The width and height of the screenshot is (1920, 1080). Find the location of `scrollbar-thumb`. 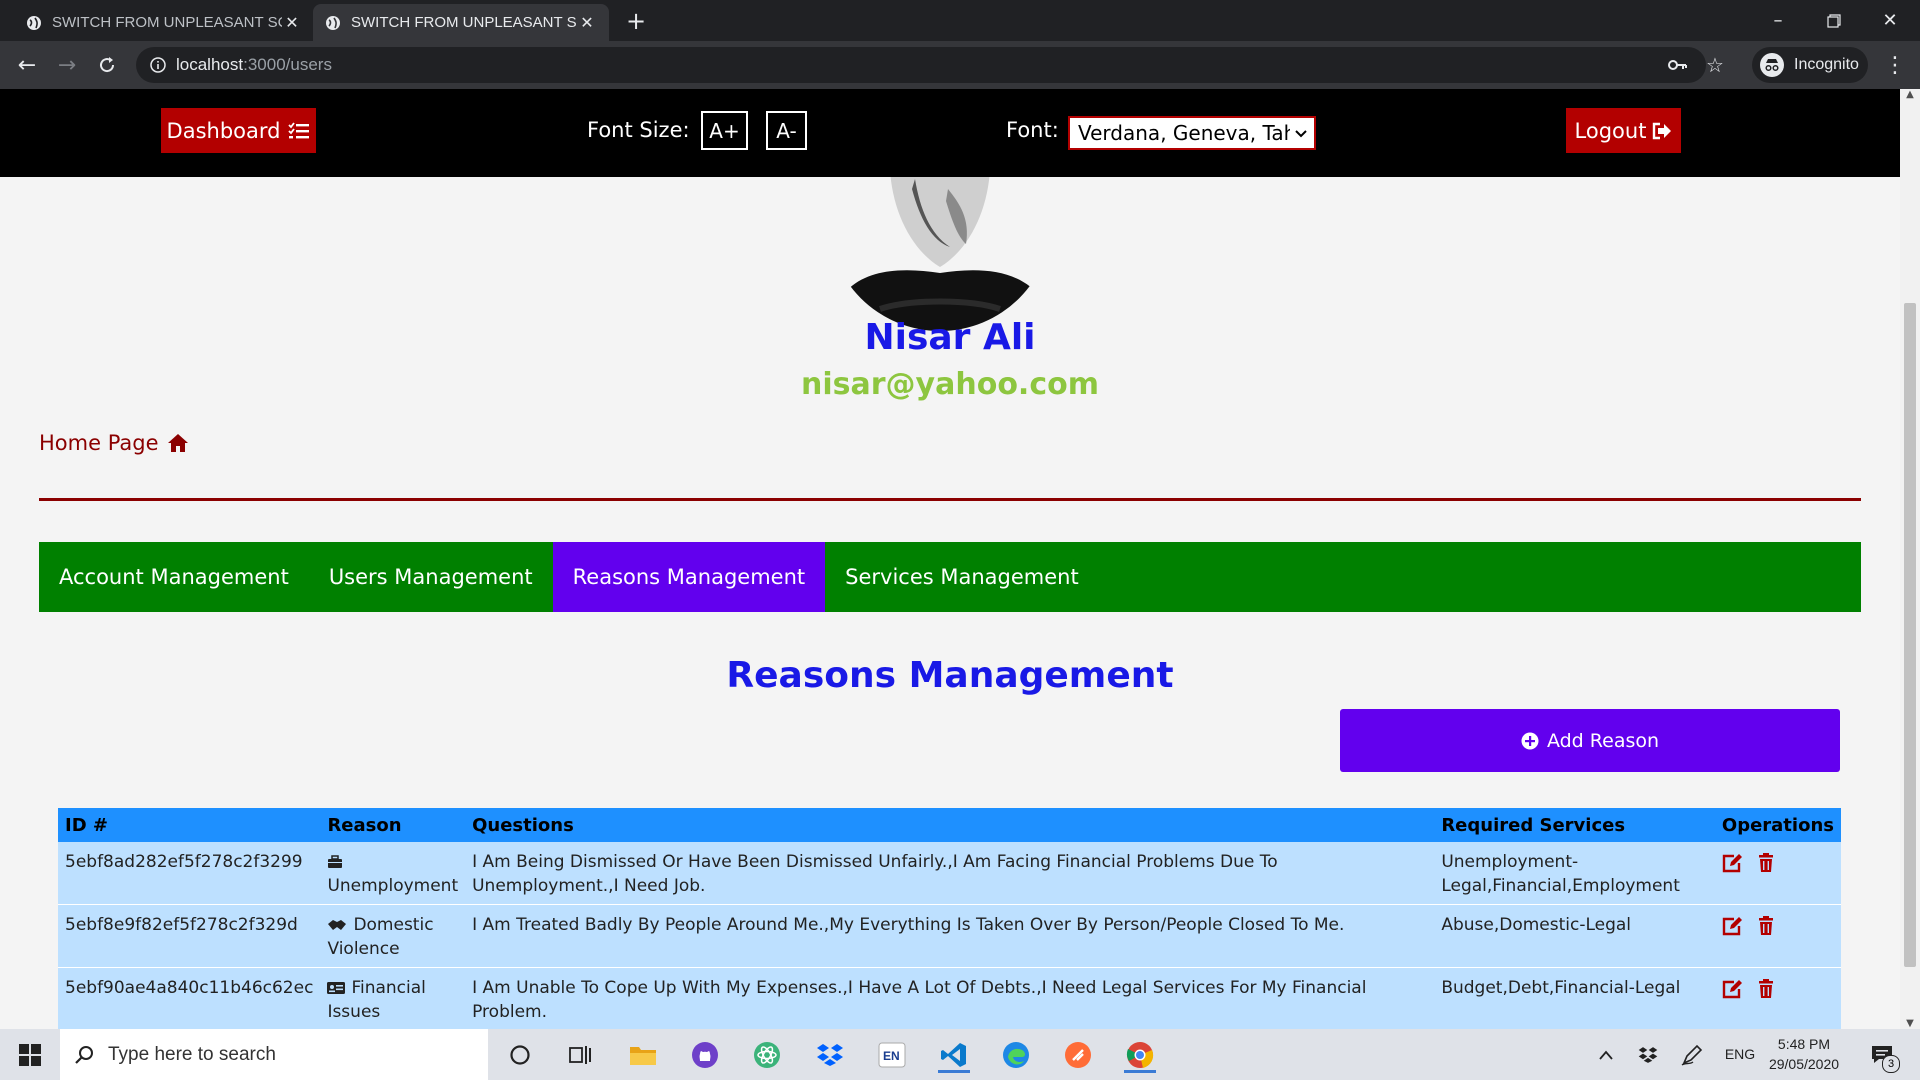

scrollbar-thumb is located at coordinates (1910, 635).